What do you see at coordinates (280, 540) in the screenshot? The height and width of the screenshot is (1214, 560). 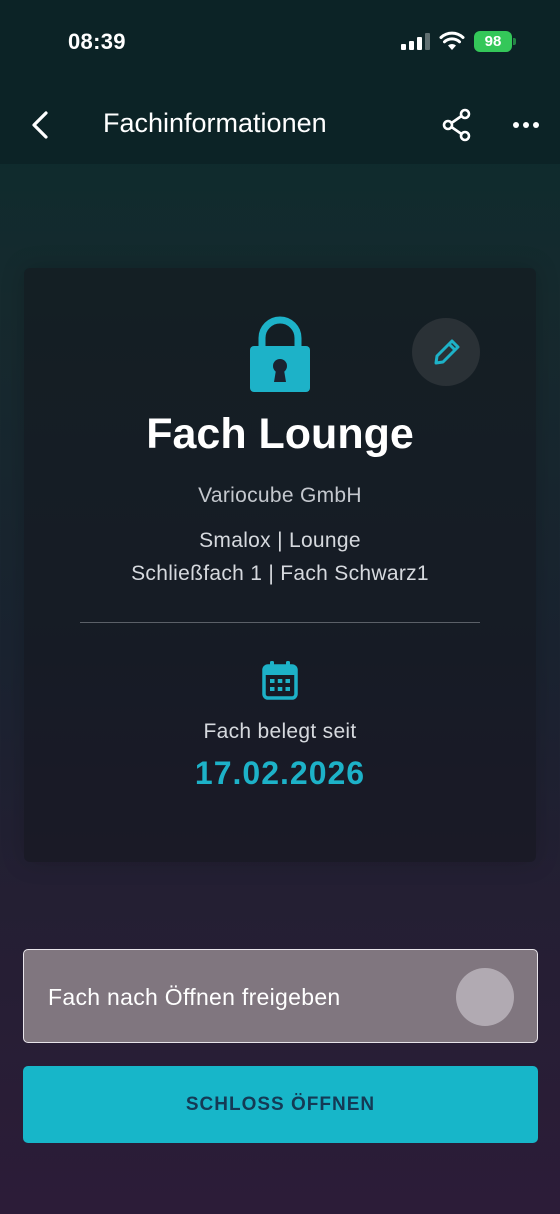 I see `location-line-1: Smalox | Lounge` at bounding box center [280, 540].